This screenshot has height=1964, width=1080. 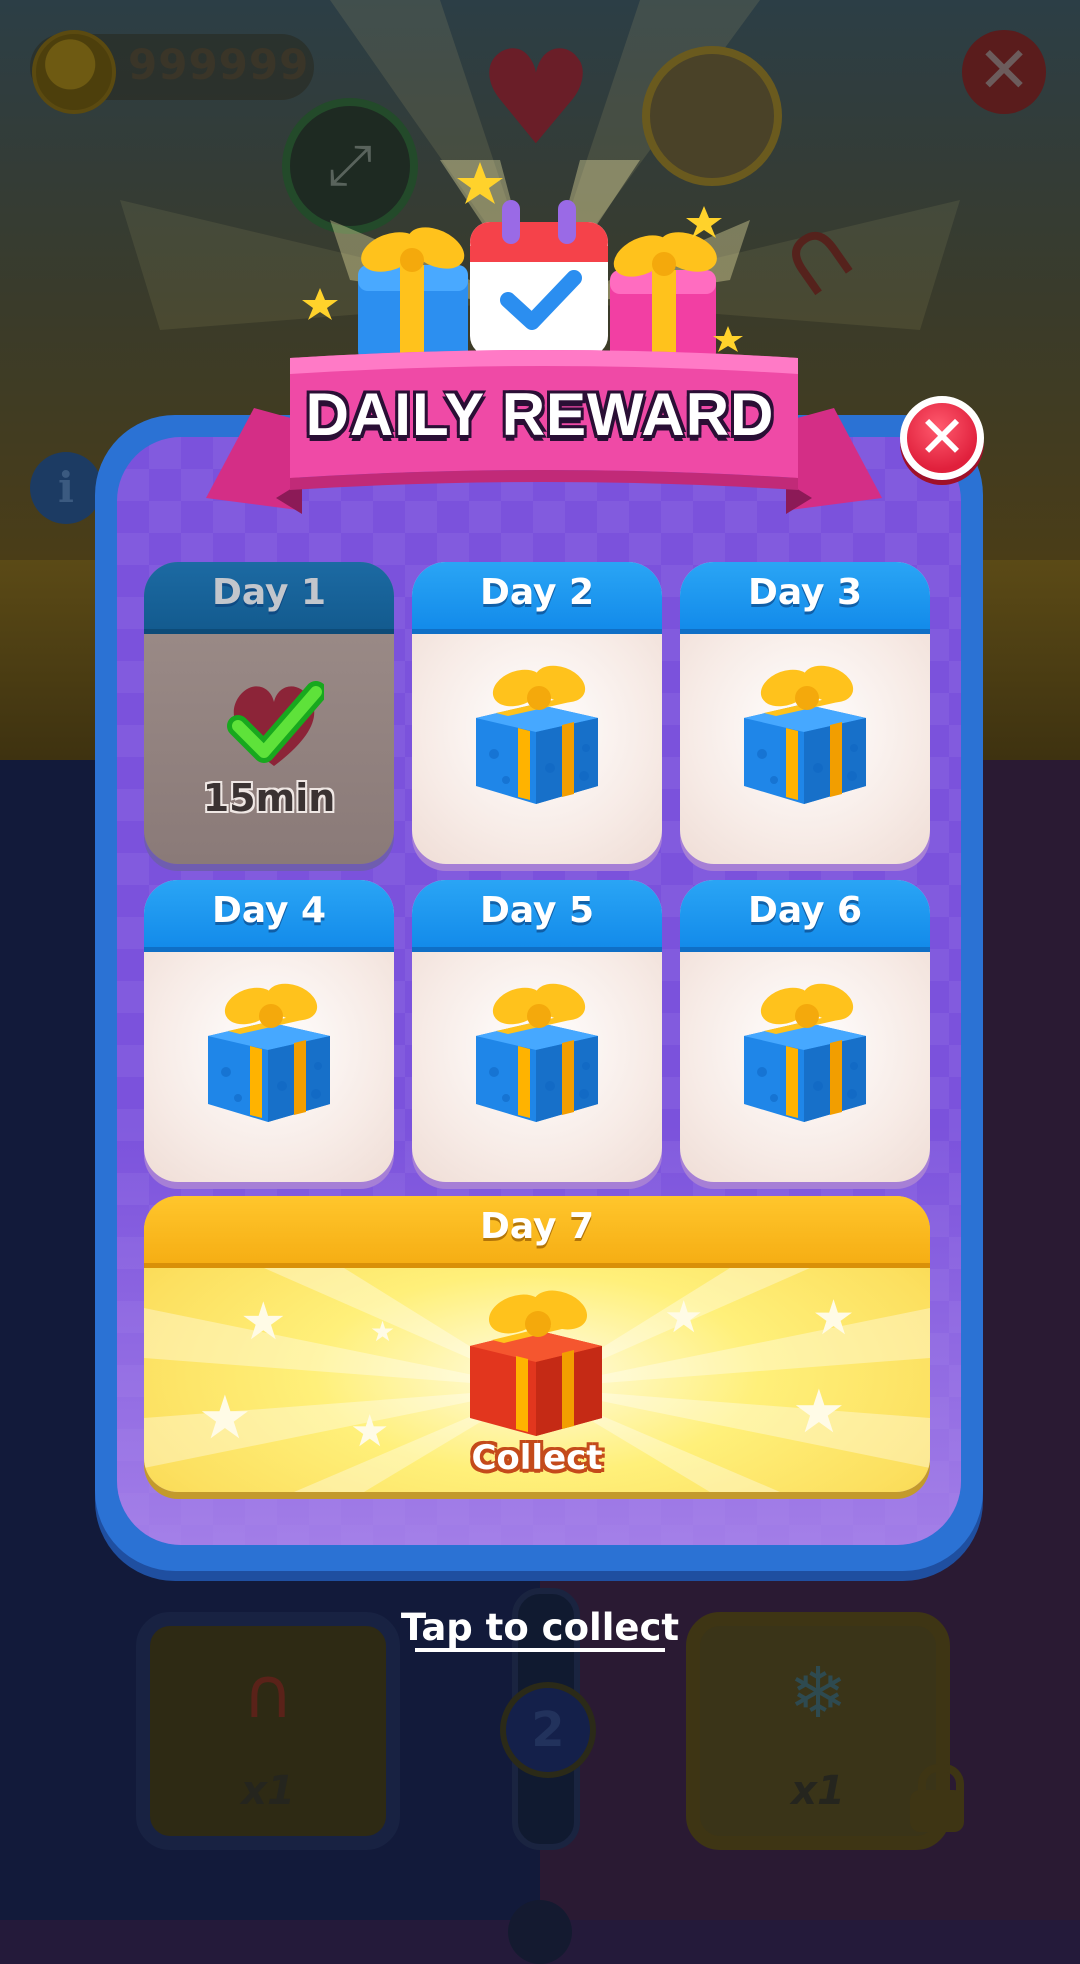 What do you see at coordinates (537, 1226) in the screenshot?
I see `day-7-label: Day 7` at bounding box center [537, 1226].